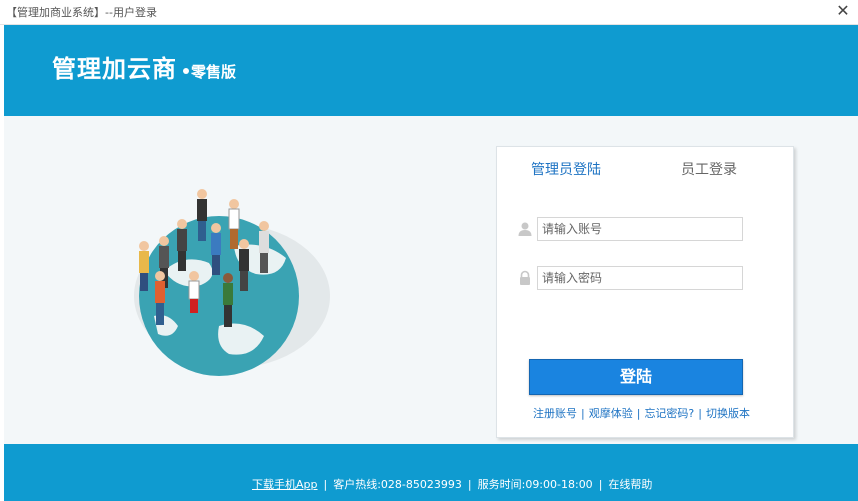  I want to click on register-link: 注册账号, so click(555, 413).